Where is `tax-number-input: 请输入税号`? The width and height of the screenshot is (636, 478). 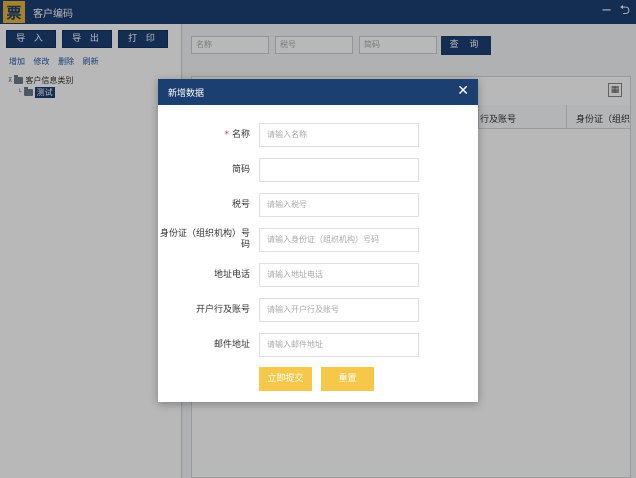
tax-number-input: 请输入税号 is located at coordinates (339, 205).